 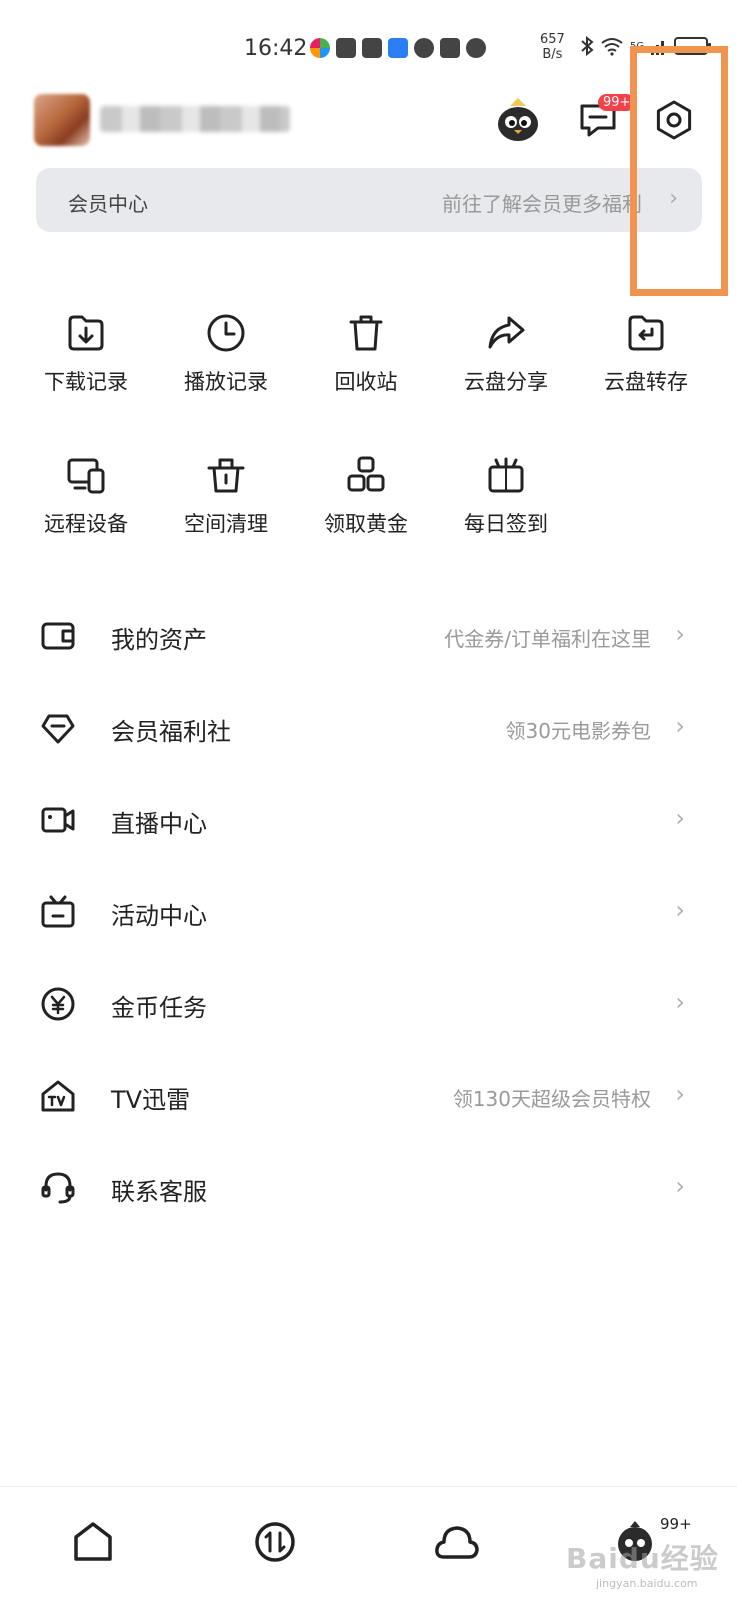 What do you see at coordinates (368, 636) in the screenshot?
I see `list-item-my-assets: 我的资产 代金券/订单福利在这里 ›` at bounding box center [368, 636].